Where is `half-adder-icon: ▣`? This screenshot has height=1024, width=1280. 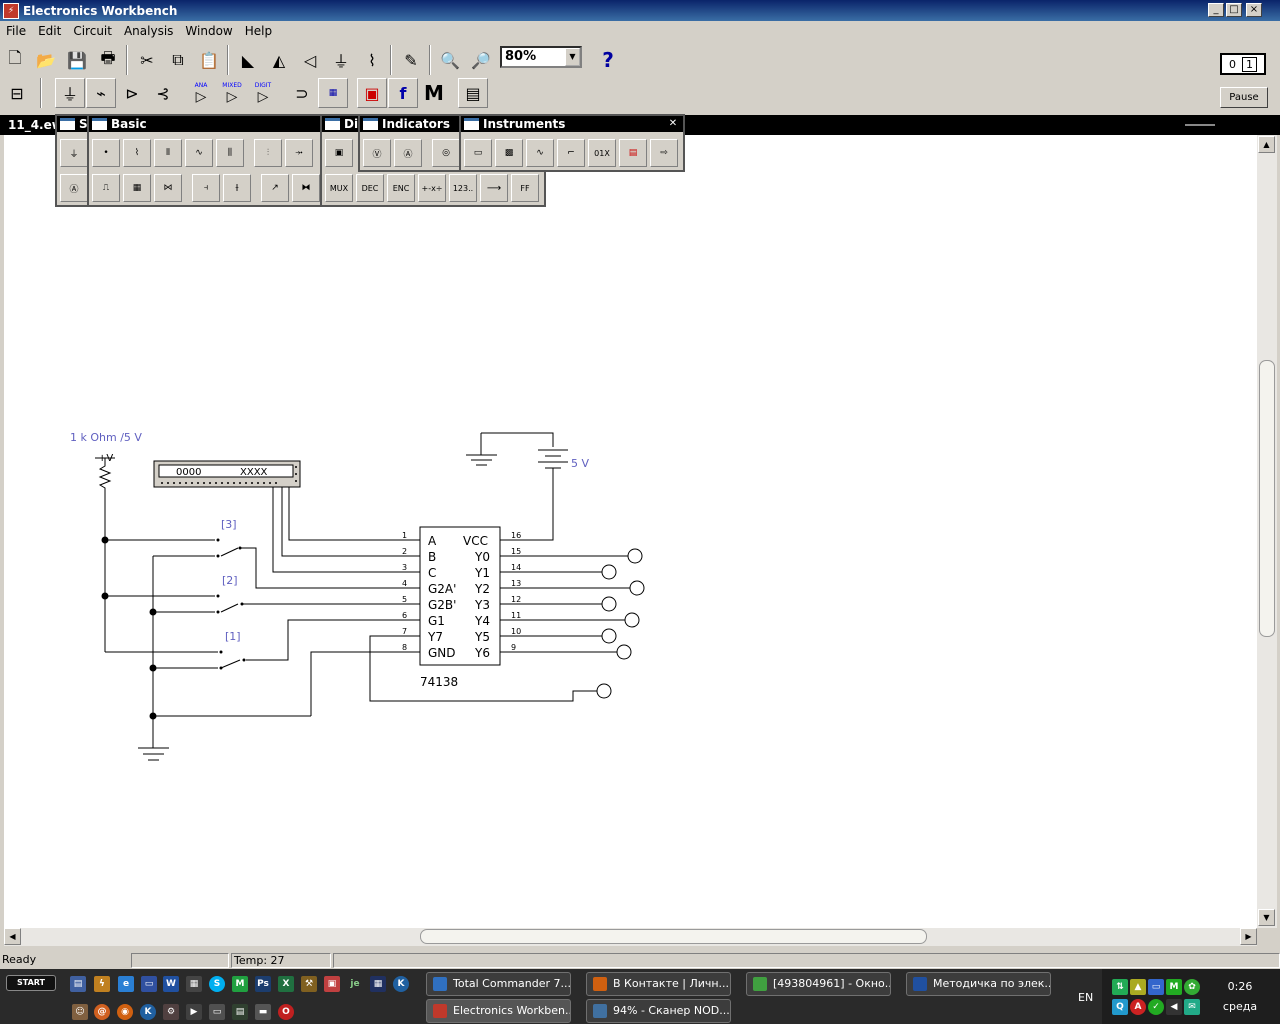
half-adder-icon: ▣ is located at coordinates (339, 153).